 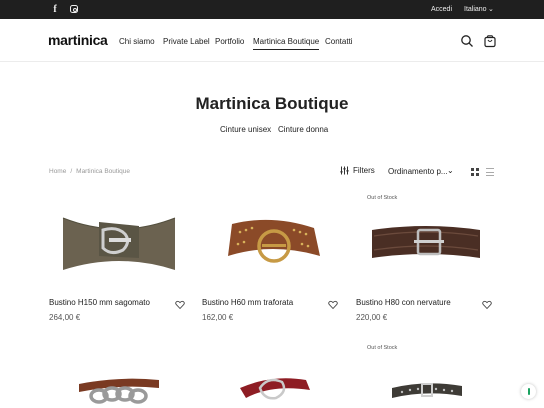 I want to click on instagram-icon, so click(x=74, y=9).